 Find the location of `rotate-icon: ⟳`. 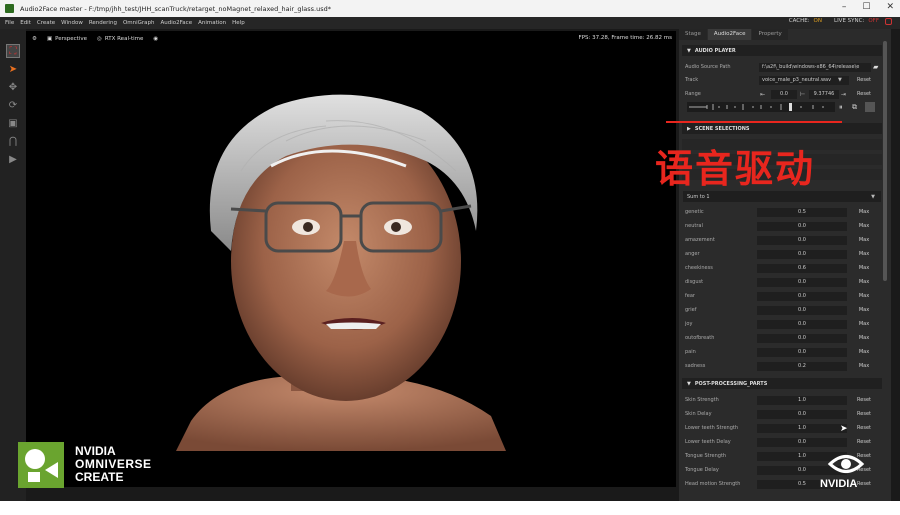

rotate-icon: ⟳ is located at coordinates (13, 105).